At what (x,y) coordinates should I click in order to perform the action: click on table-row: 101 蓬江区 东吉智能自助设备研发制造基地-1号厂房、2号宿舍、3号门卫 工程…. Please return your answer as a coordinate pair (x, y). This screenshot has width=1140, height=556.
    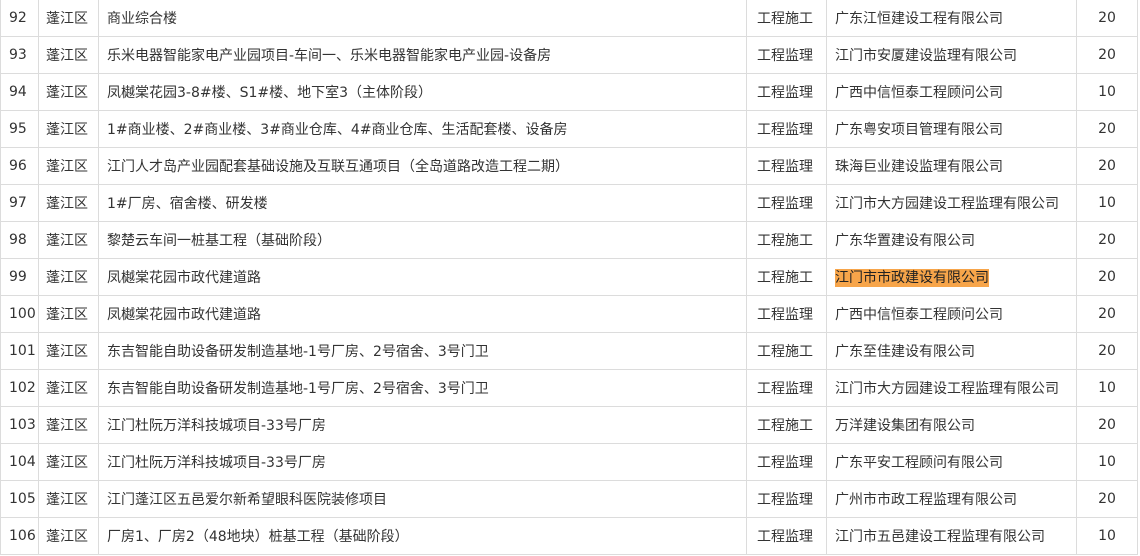
    Looking at the image, I should click on (569, 351).